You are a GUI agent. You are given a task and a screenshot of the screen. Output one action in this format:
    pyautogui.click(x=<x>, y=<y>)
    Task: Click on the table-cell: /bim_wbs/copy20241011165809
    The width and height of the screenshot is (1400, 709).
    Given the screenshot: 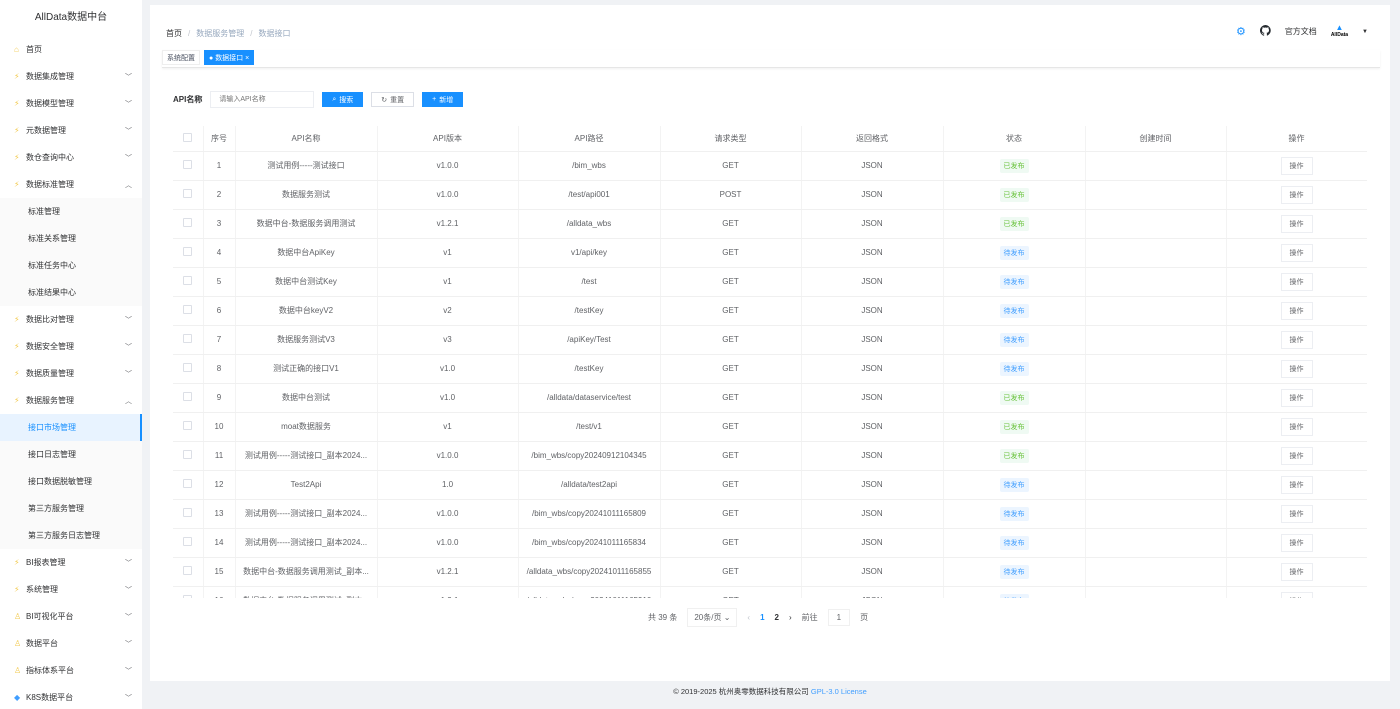 What is the action you would take?
    pyautogui.click(x=589, y=514)
    